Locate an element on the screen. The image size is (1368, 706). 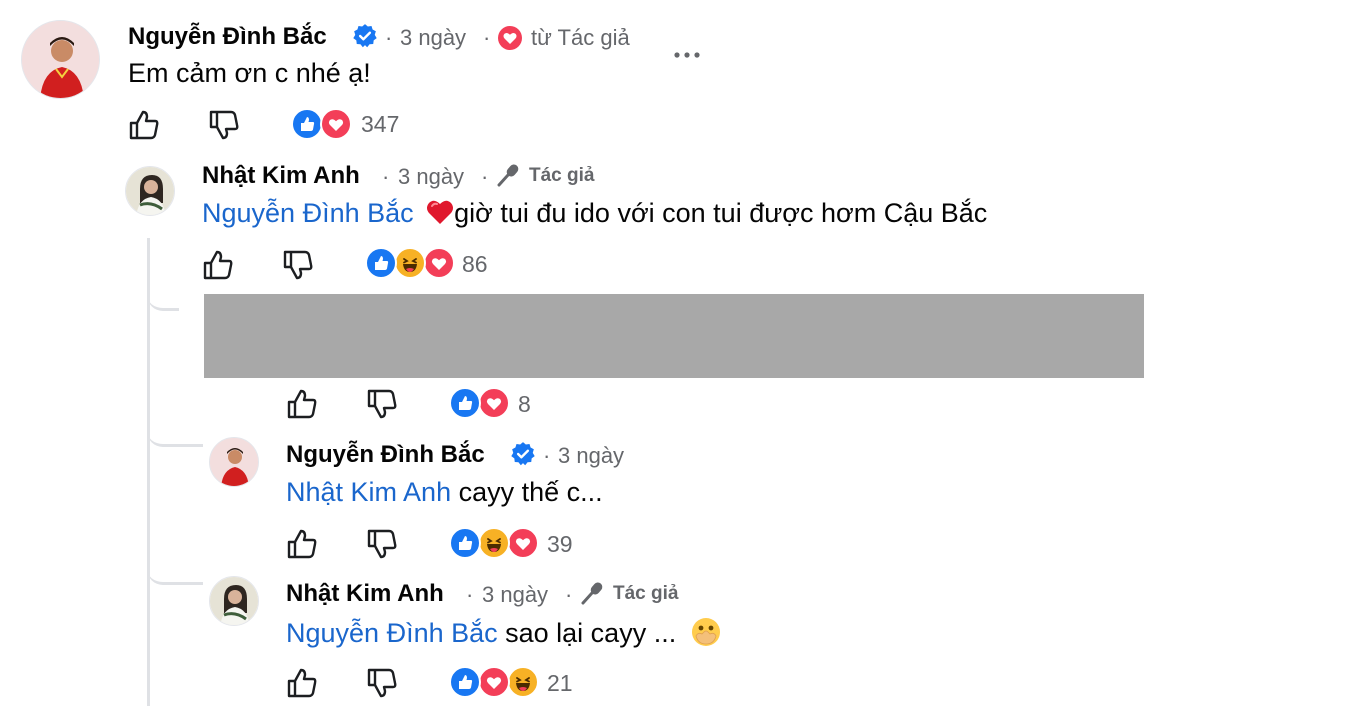
more-options-icon is located at coordinates (687, 55).